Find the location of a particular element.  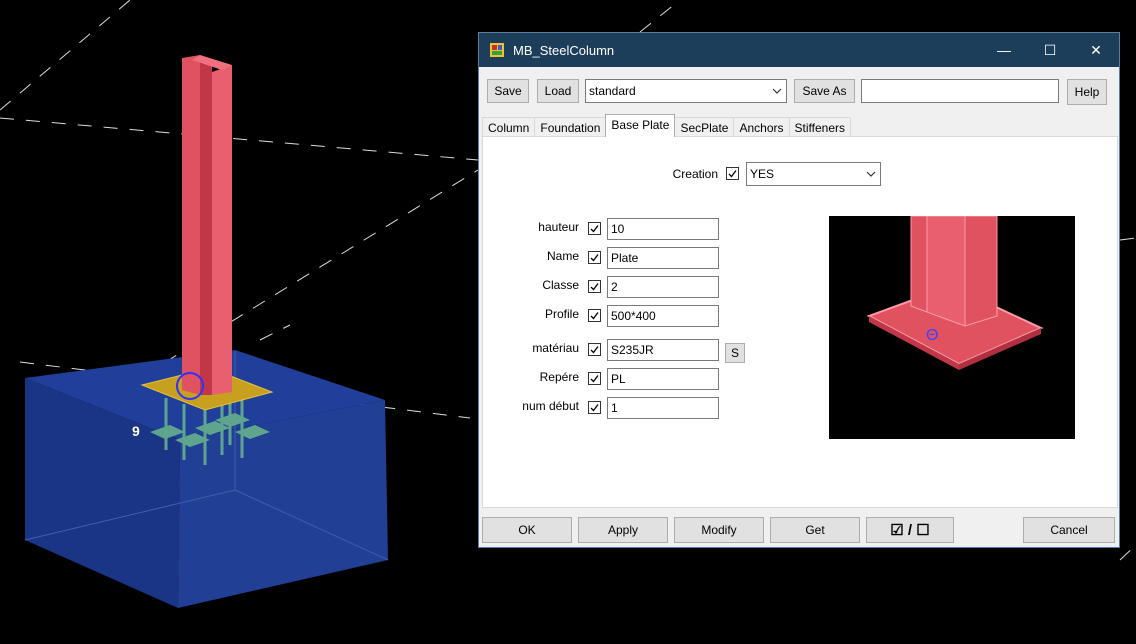

modify-button: Modify is located at coordinates (719, 530).